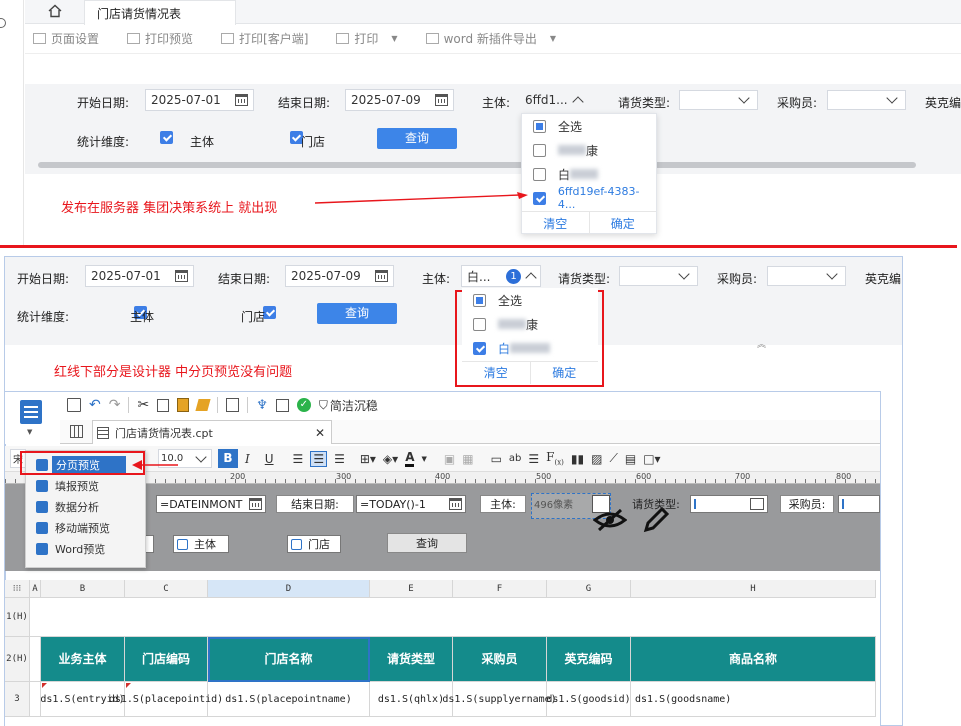 The image size is (961, 726). Describe the element at coordinates (85, 548) in the screenshot. I see `menu-item-word-preview: Word预览` at that location.